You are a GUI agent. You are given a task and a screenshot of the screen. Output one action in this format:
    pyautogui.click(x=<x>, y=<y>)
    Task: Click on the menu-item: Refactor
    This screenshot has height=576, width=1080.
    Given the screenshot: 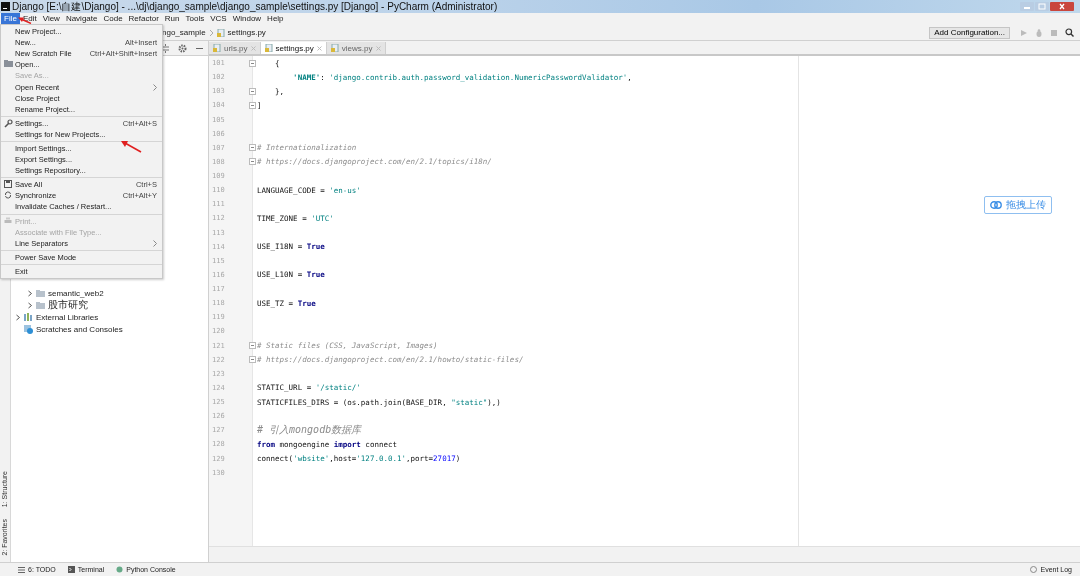 What is the action you would take?
    pyautogui.click(x=143, y=19)
    